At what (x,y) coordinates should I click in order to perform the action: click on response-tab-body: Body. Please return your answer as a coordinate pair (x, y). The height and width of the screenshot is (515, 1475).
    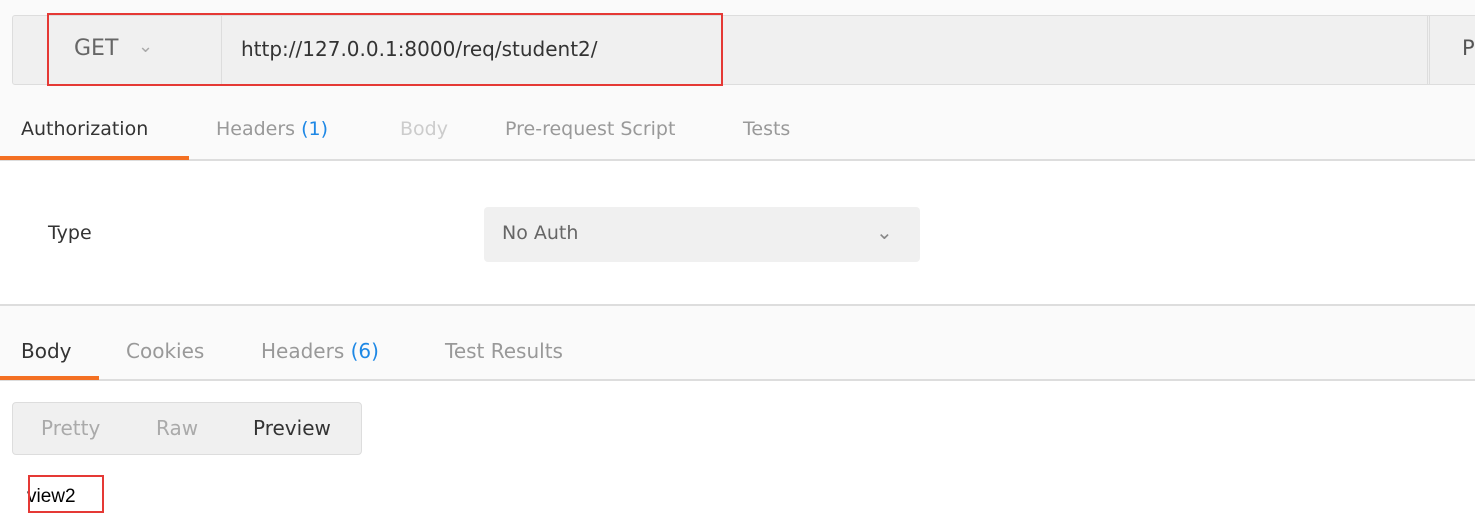
    Looking at the image, I should click on (46, 351).